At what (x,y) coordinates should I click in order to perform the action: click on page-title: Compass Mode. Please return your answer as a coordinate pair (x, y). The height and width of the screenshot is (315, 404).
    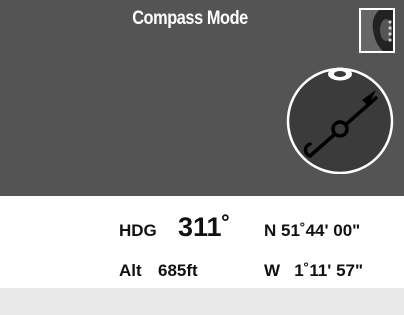
    Looking at the image, I should click on (190, 18).